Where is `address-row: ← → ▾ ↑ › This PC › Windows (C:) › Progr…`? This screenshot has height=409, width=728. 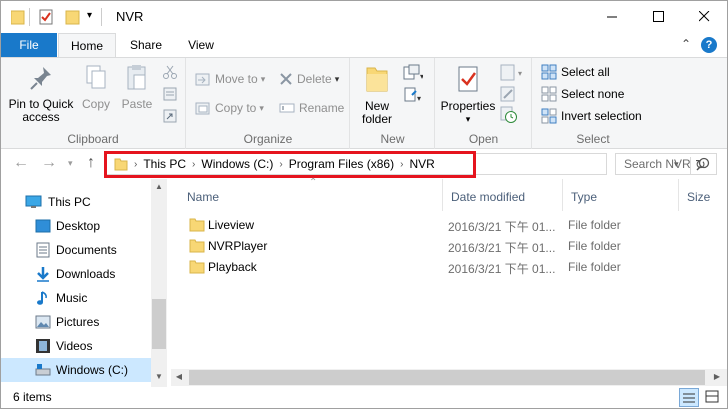
address-row: ← → ▾ ↑ › This PC › Windows (C:) › Progr… is located at coordinates (364, 164).